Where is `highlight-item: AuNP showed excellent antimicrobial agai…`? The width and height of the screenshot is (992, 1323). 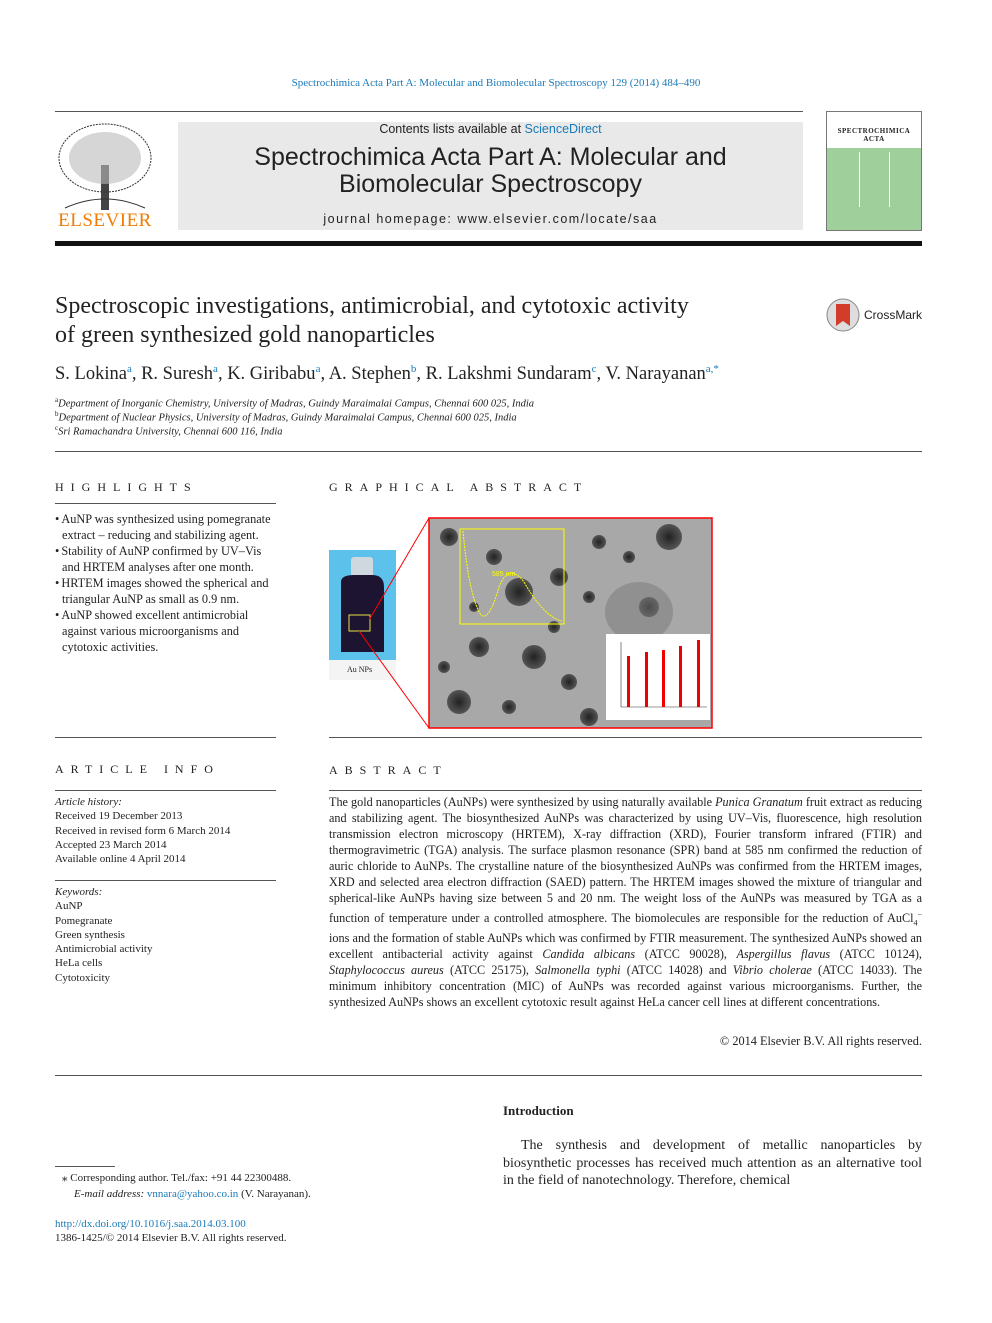 highlight-item: AuNP showed excellent antimicrobial agai… is located at coordinates (167, 631).